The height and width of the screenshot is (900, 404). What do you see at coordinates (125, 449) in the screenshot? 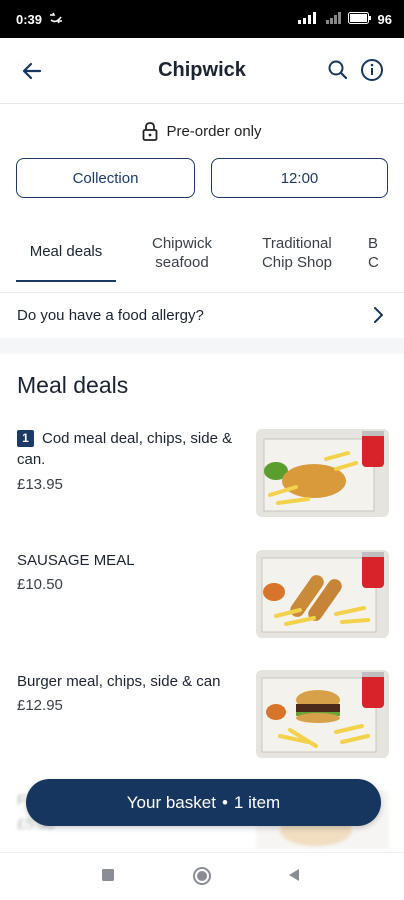
I see `menu-item-name: Cod meal deal, chips, side & can.` at bounding box center [125, 449].